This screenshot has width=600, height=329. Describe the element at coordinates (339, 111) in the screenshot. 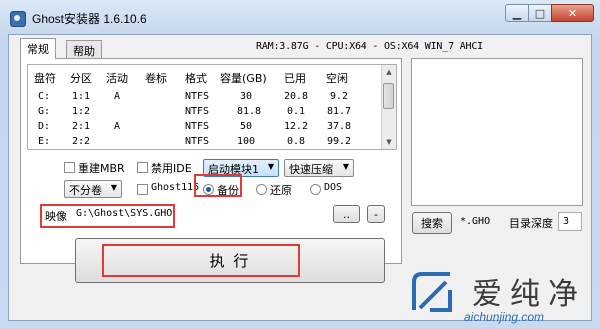

I see `cell-free: 81.7` at that location.